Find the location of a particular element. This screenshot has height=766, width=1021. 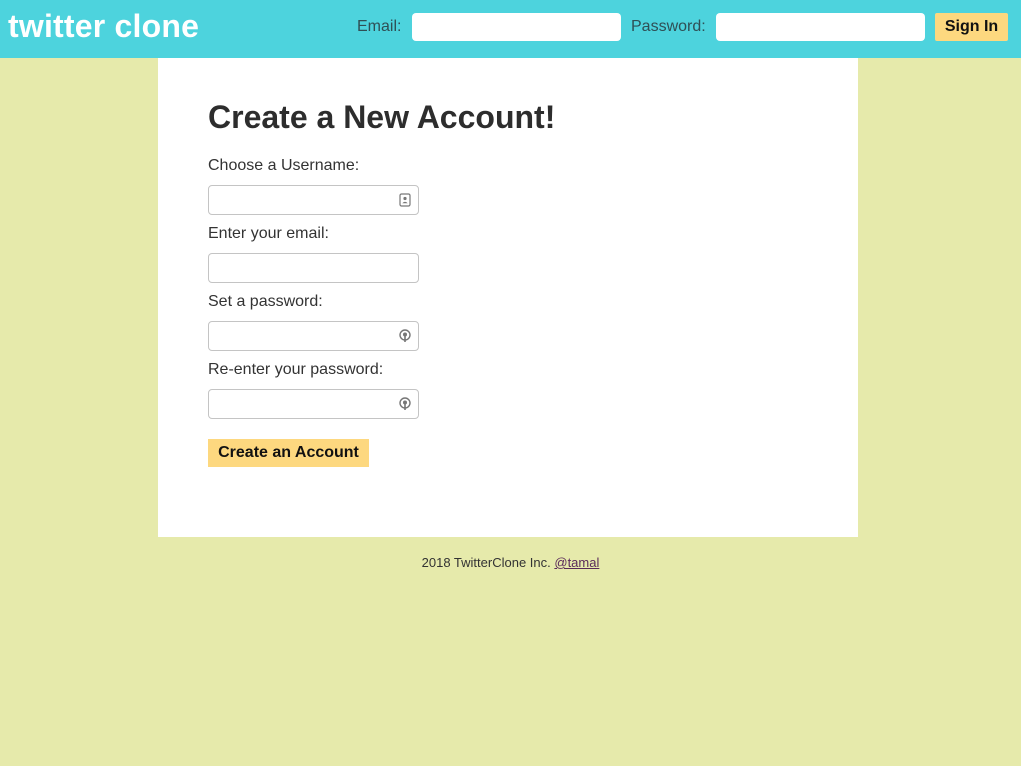

email-label: Enter your email: is located at coordinates (268, 233).